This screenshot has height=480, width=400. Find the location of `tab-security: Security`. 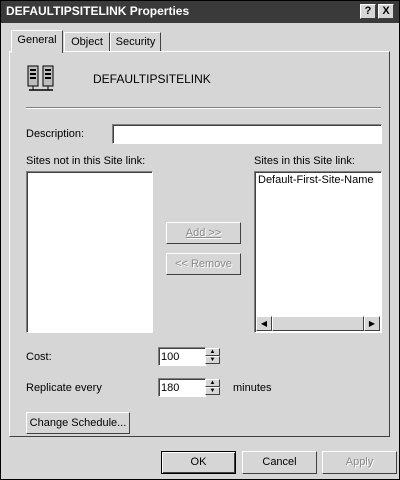

tab-security: Security is located at coordinates (135, 41).